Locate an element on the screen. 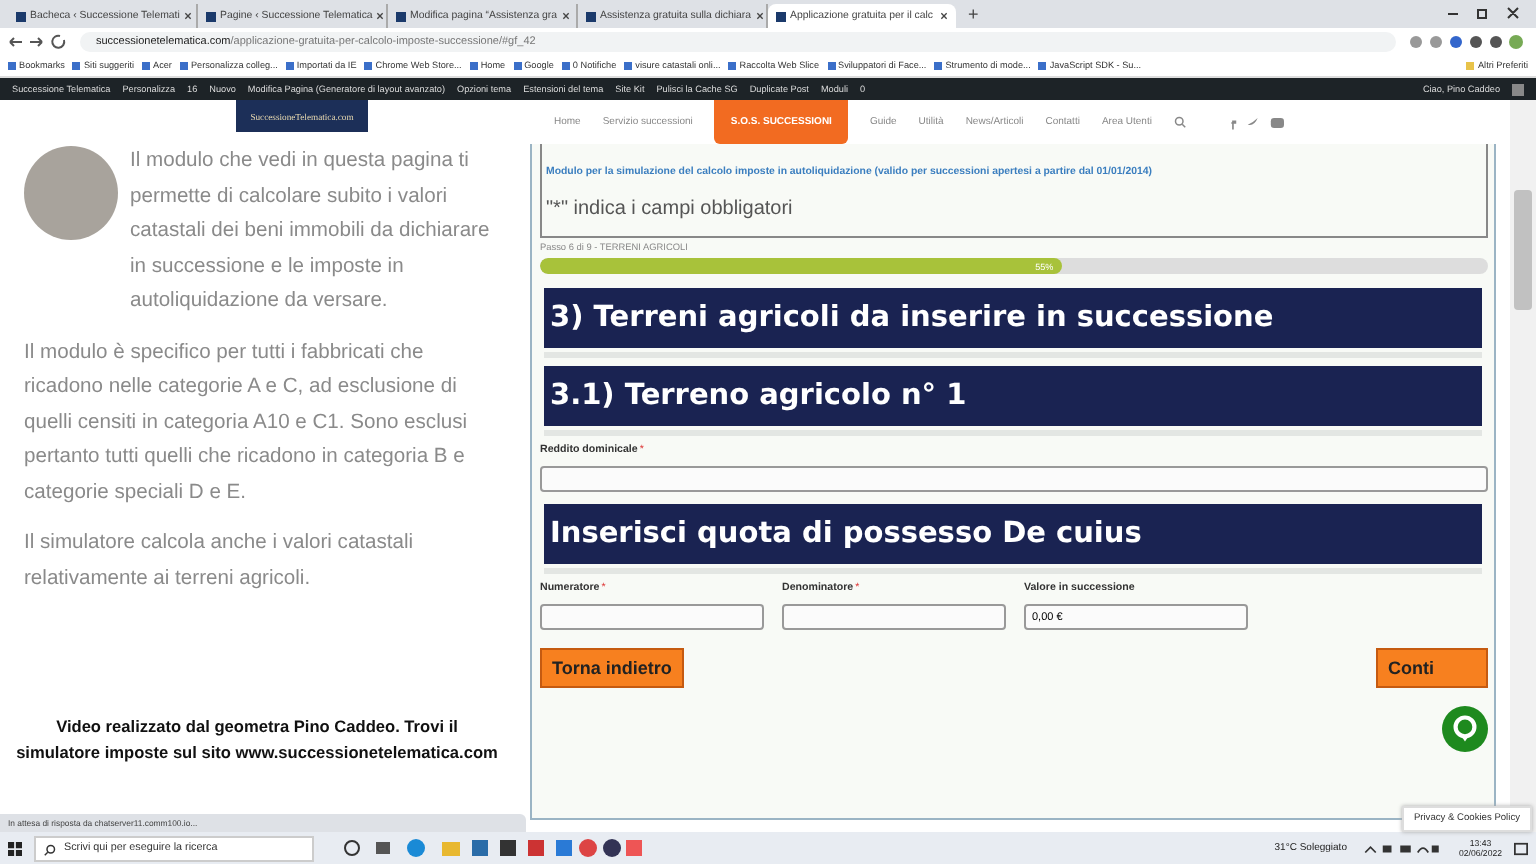  video-caption: Video realizzato dal geometra Pino Caddeo. Trovi il simulatore imposte sul sito www.successionetelematica.com is located at coordinates (257, 740).